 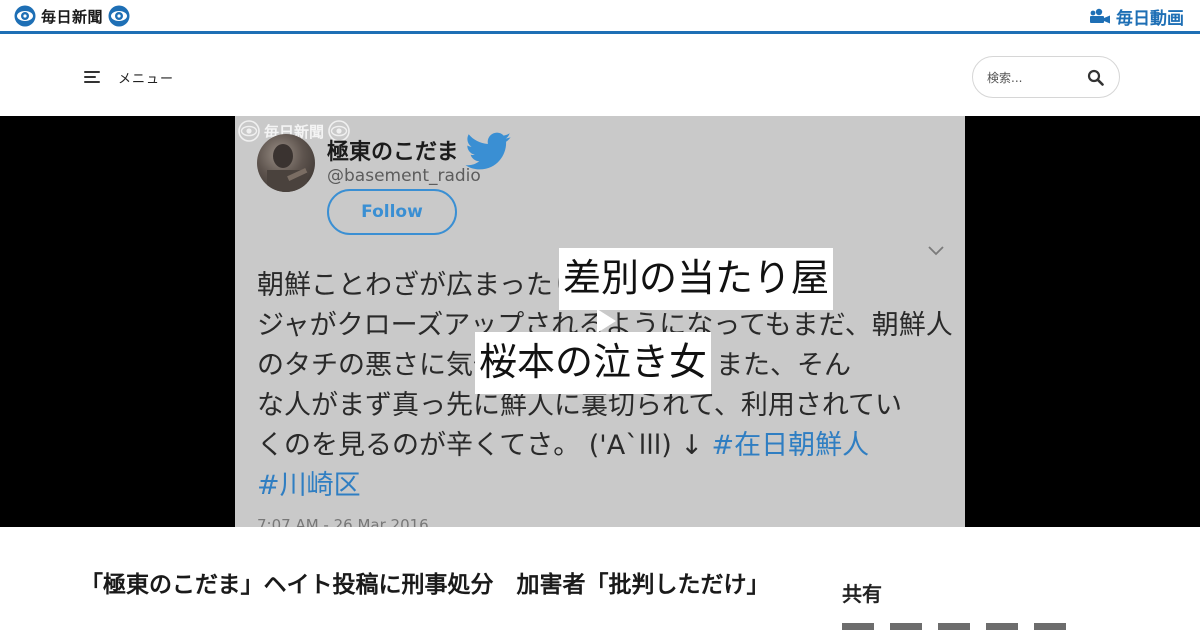 What do you see at coordinates (606, 321) in the screenshot?
I see `play-icon` at bounding box center [606, 321].